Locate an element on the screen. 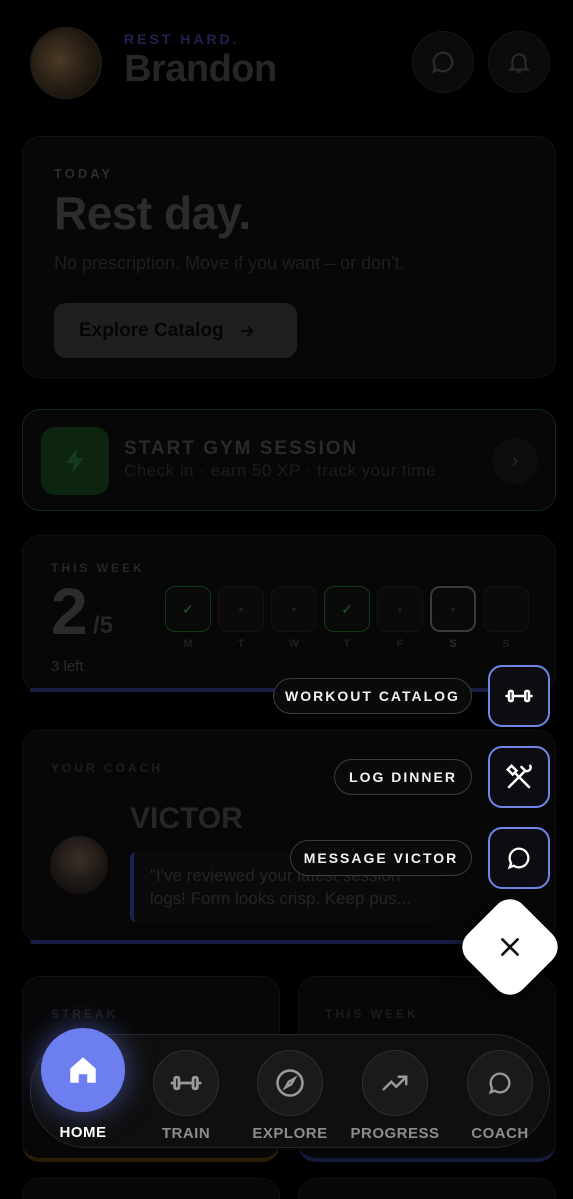 The height and width of the screenshot is (1199, 573). gym-session-icon-box is located at coordinates (75, 461).